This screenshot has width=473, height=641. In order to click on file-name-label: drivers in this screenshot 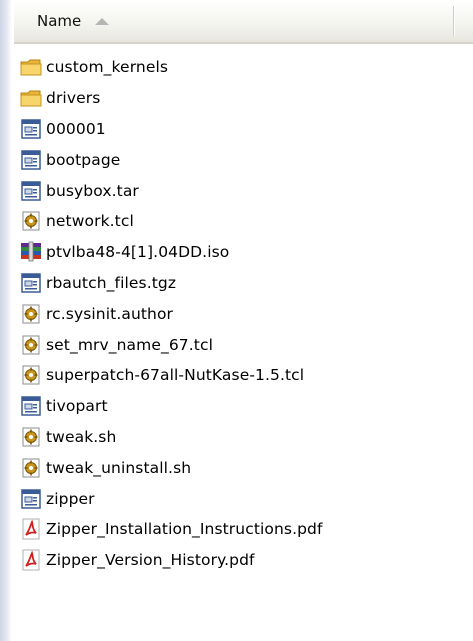, I will do `click(73, 98)`.